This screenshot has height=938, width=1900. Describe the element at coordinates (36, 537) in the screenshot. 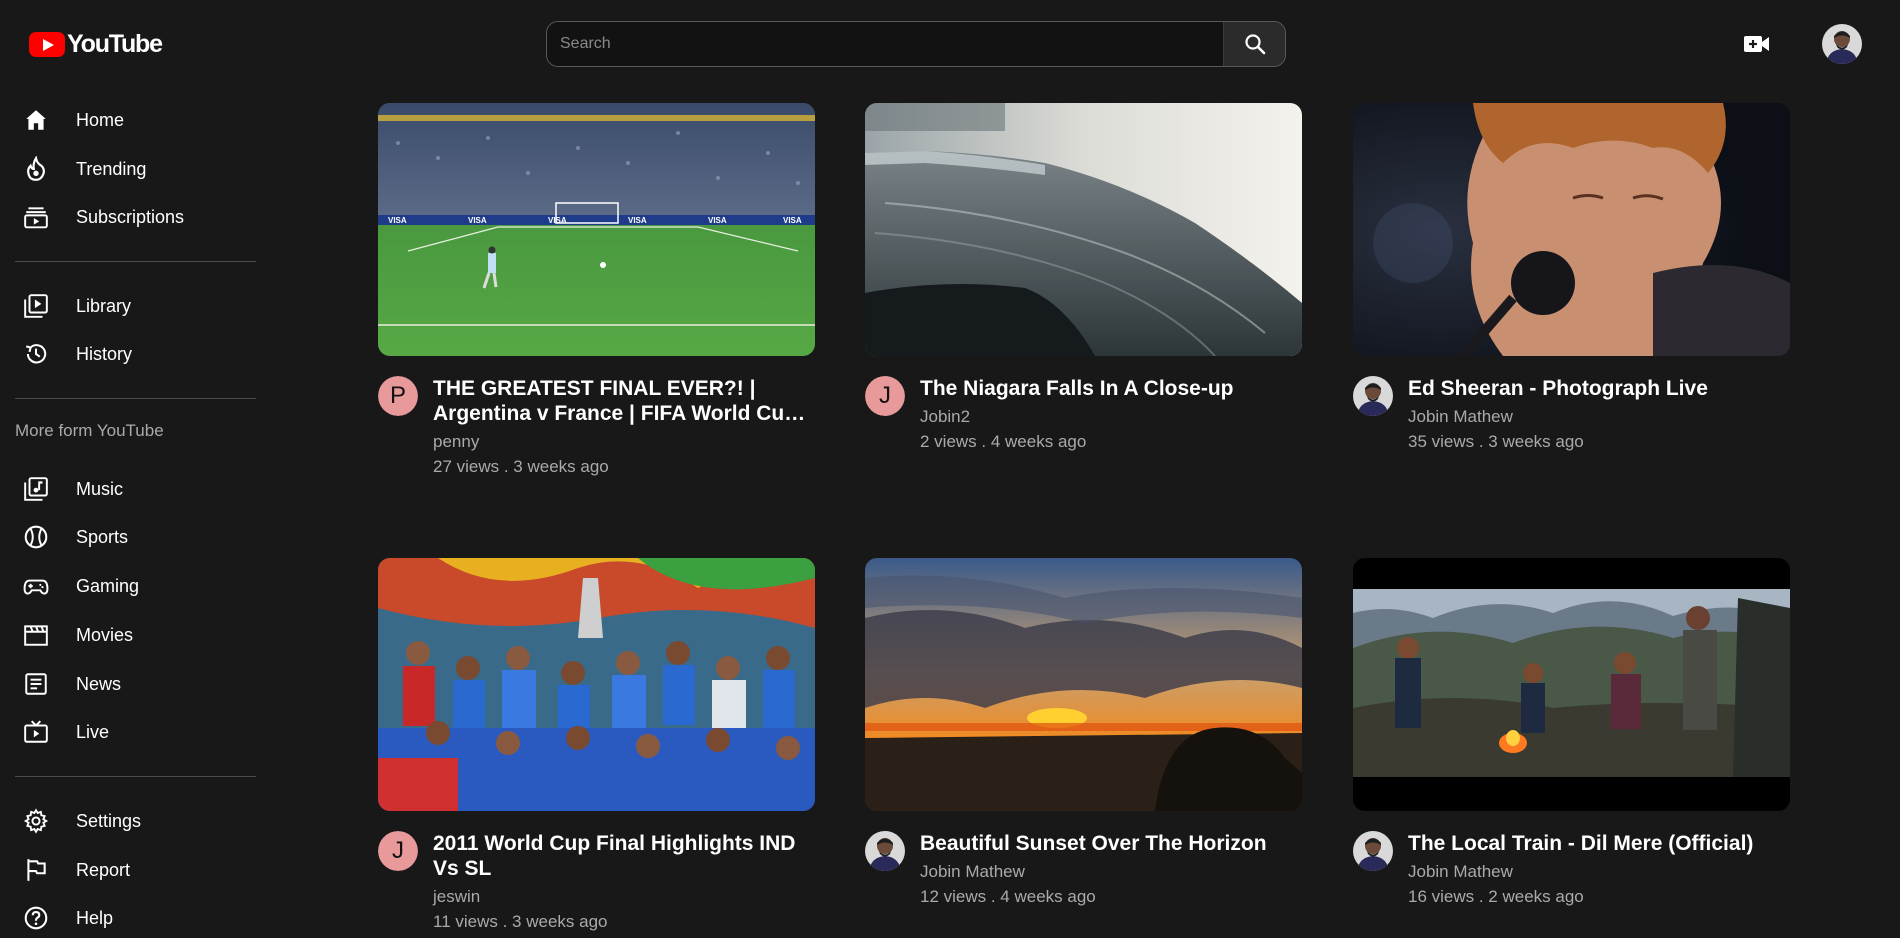

I see `sports-icon` at that location.